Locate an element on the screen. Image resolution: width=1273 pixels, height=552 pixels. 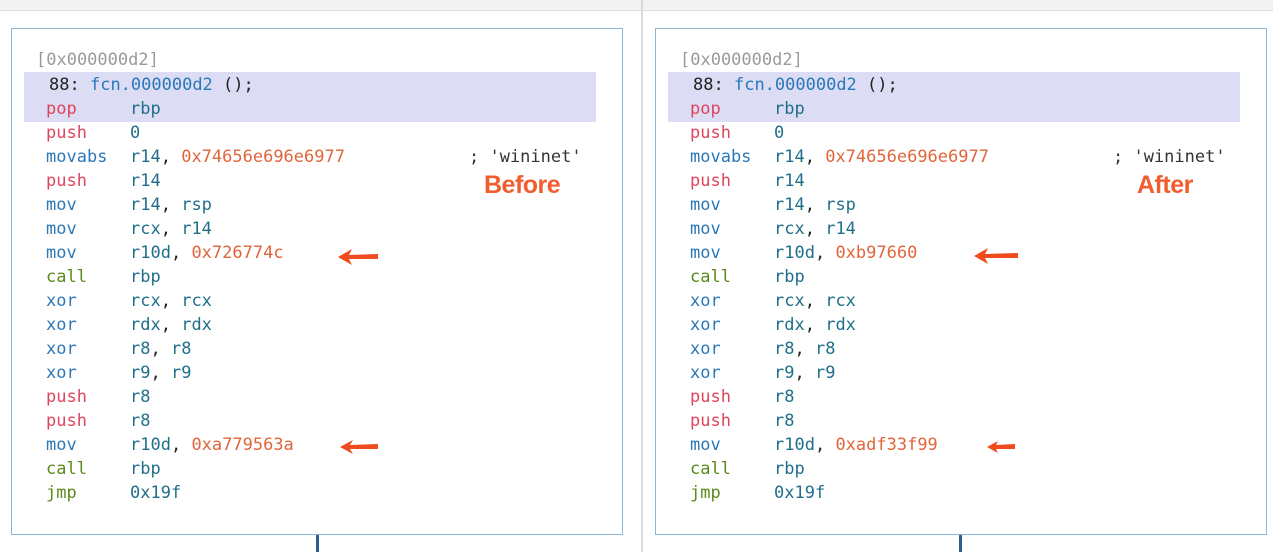
asm-instruction-line: mov r10d, 0xadf33f99 is located at coordinates (956, 445).